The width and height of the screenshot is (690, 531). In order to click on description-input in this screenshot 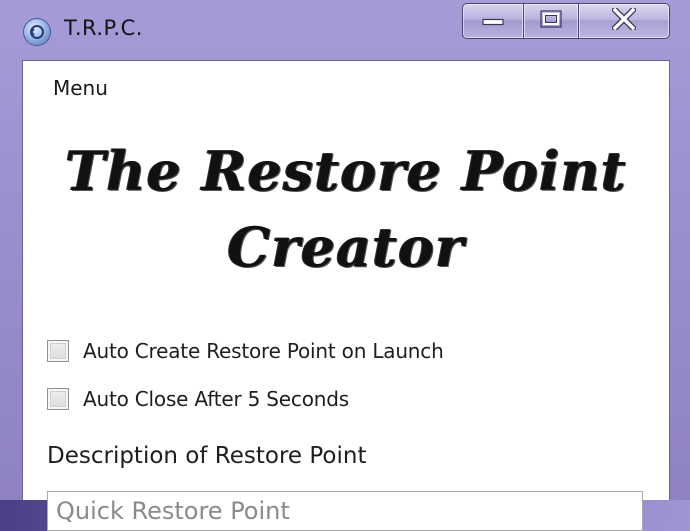, I will do `click(345, 511)`.